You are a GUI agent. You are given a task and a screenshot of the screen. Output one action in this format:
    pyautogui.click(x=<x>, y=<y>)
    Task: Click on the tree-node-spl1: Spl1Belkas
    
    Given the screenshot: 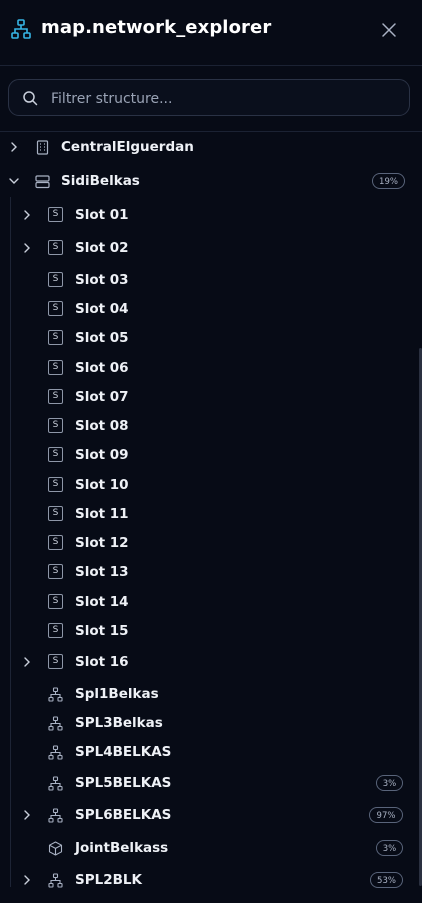 What is the action you would take?
    pyautogui.click(x=209, y=694)
    